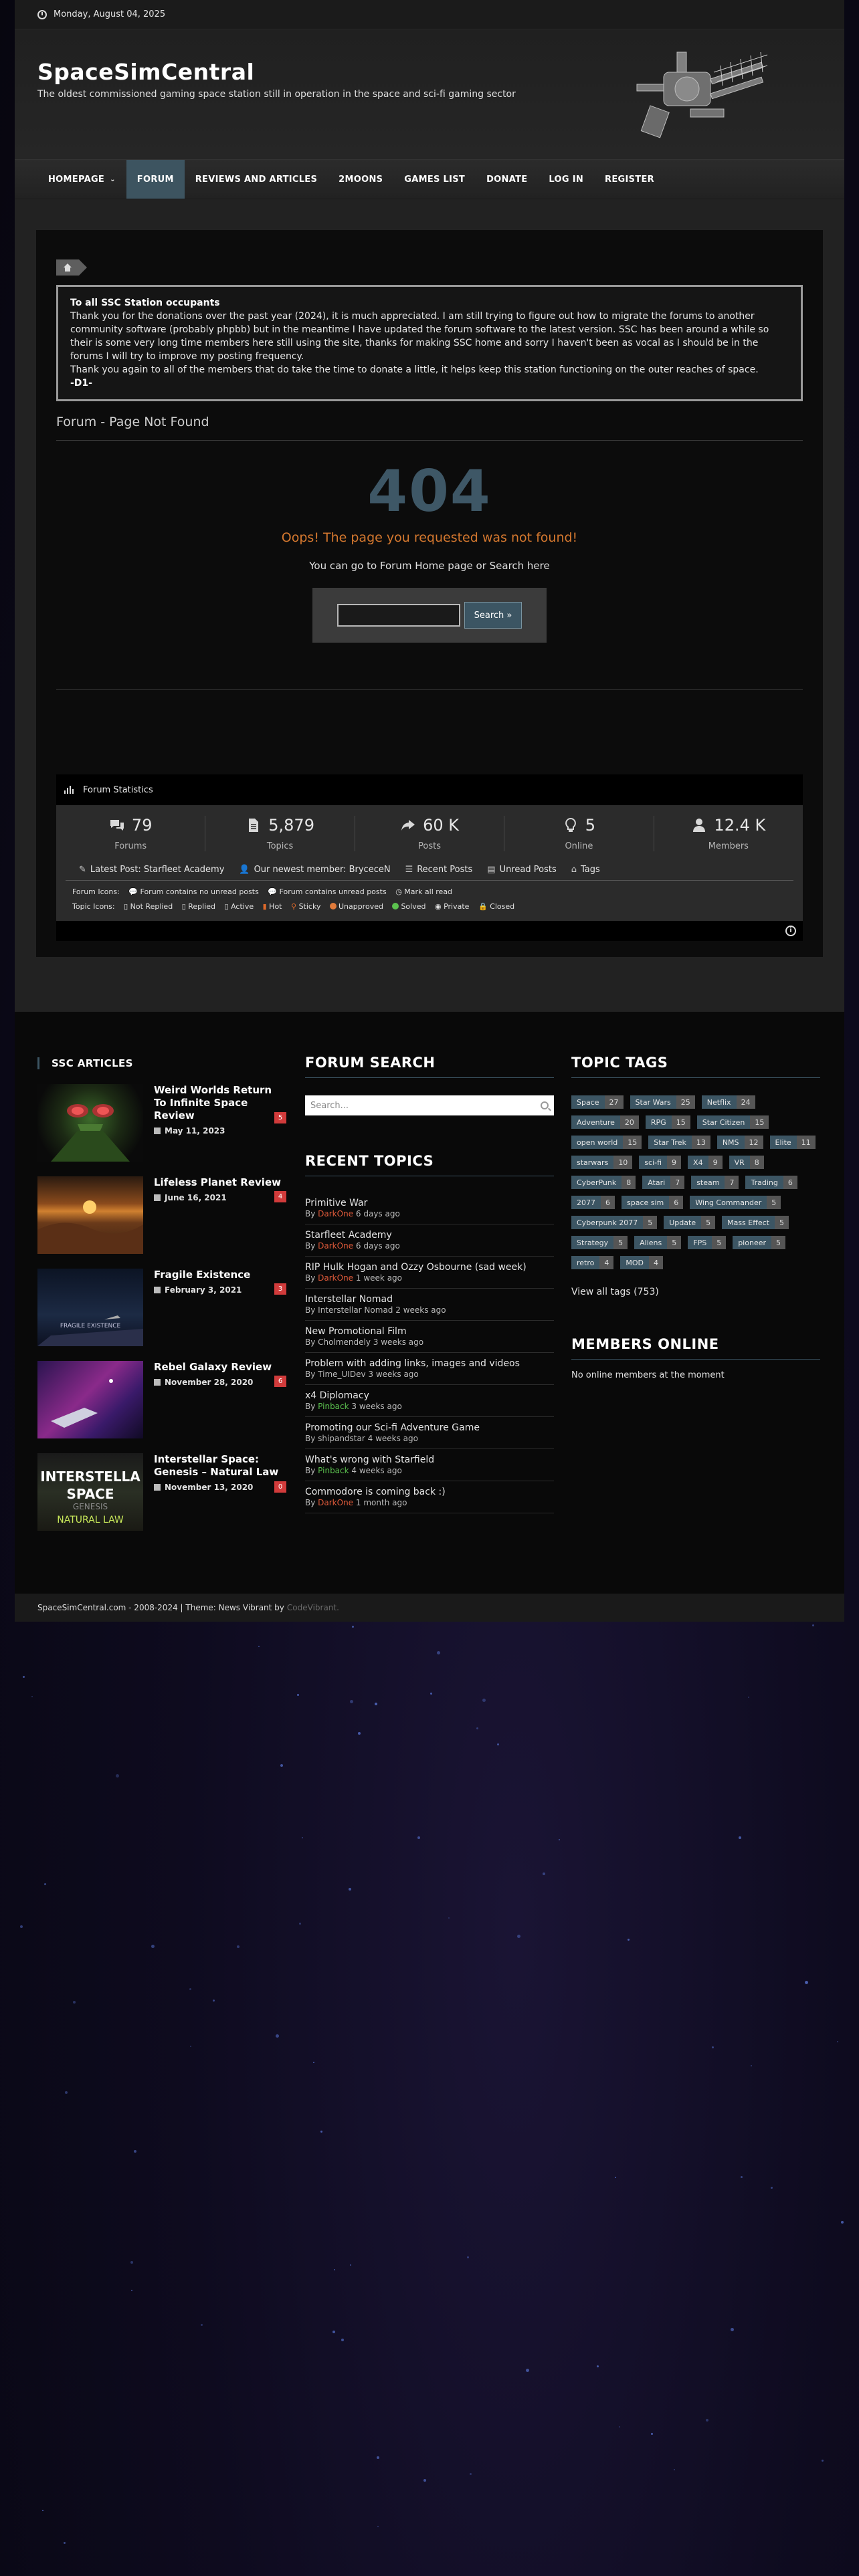 This screenshot has height=2576, width=859. Describe the element at coordinates (658, 1122) in the screenshot. I see `tag-name: RPG` at that location.